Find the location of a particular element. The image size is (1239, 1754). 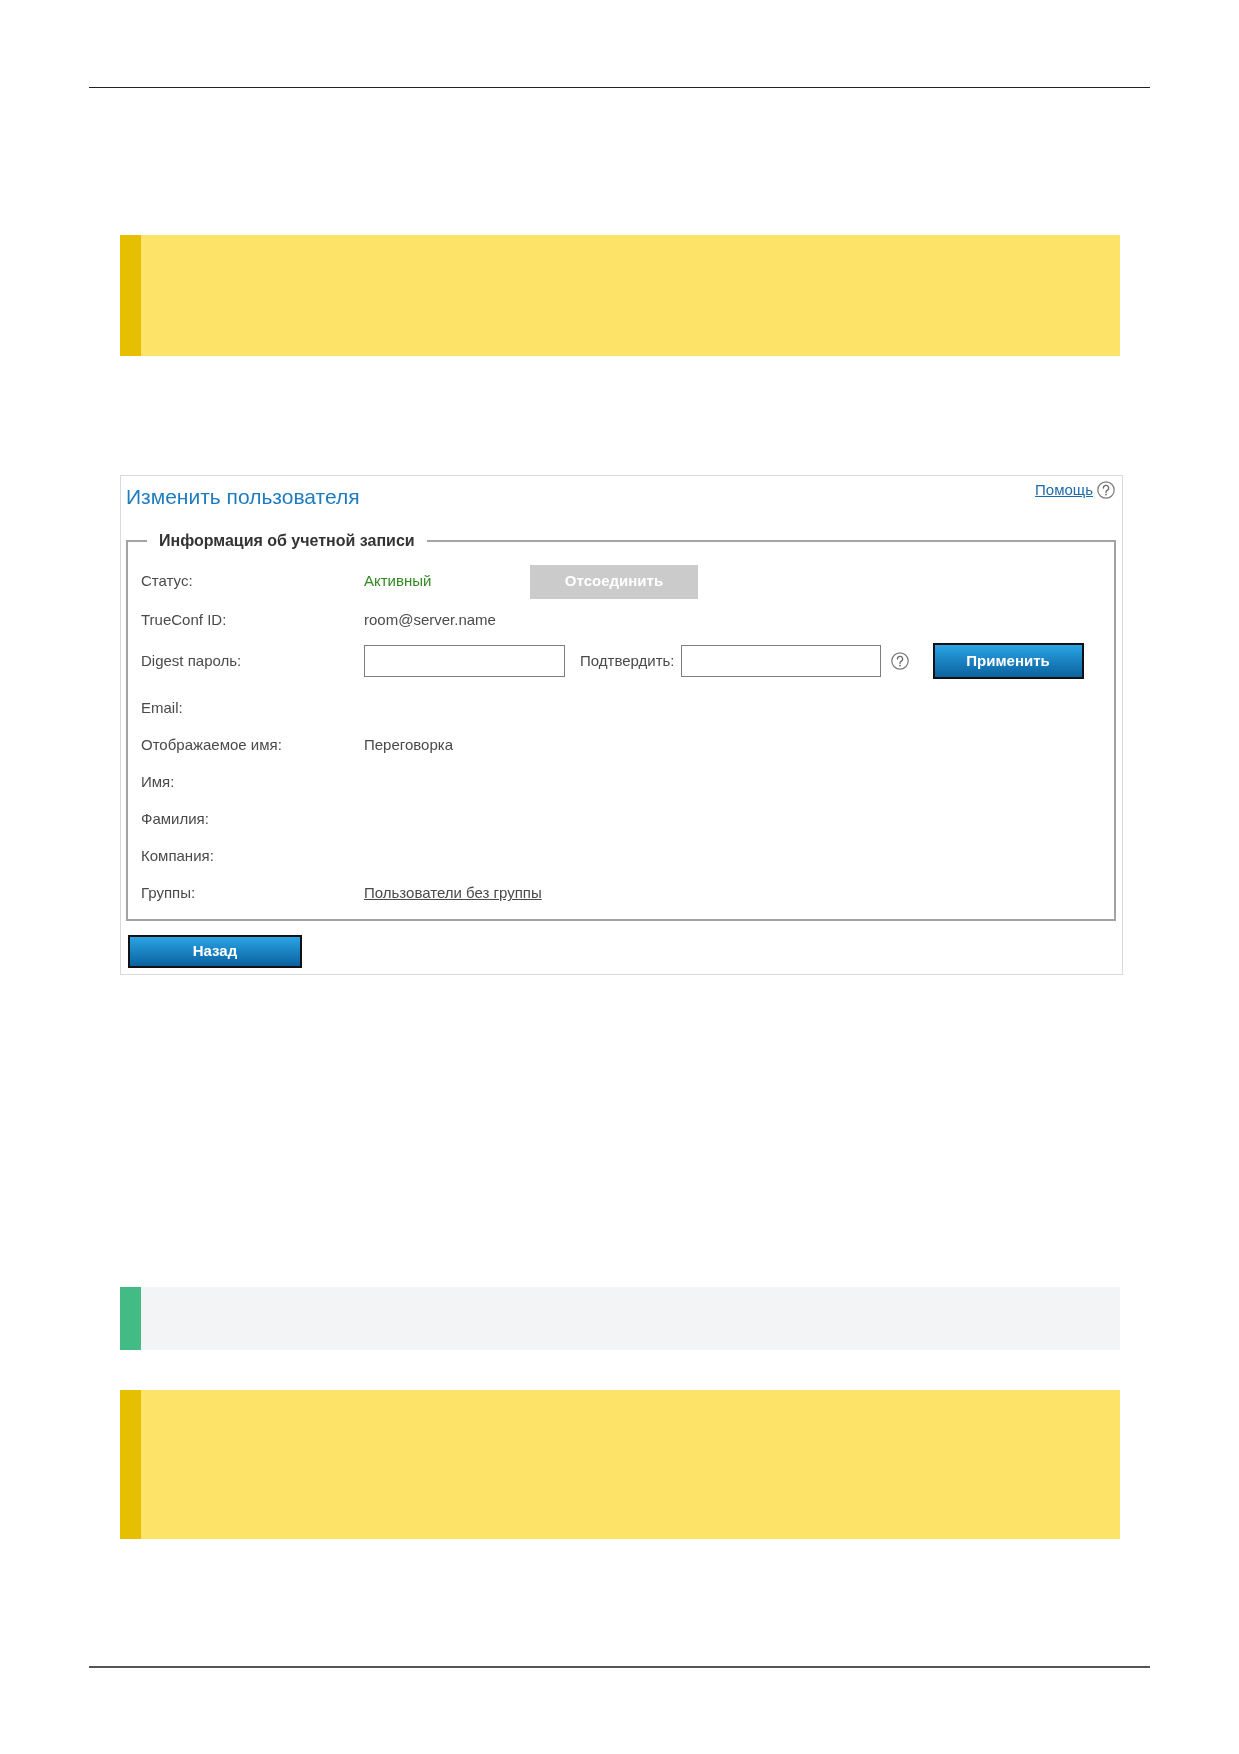

status-value: Активный is located at coordinates (398, 581).